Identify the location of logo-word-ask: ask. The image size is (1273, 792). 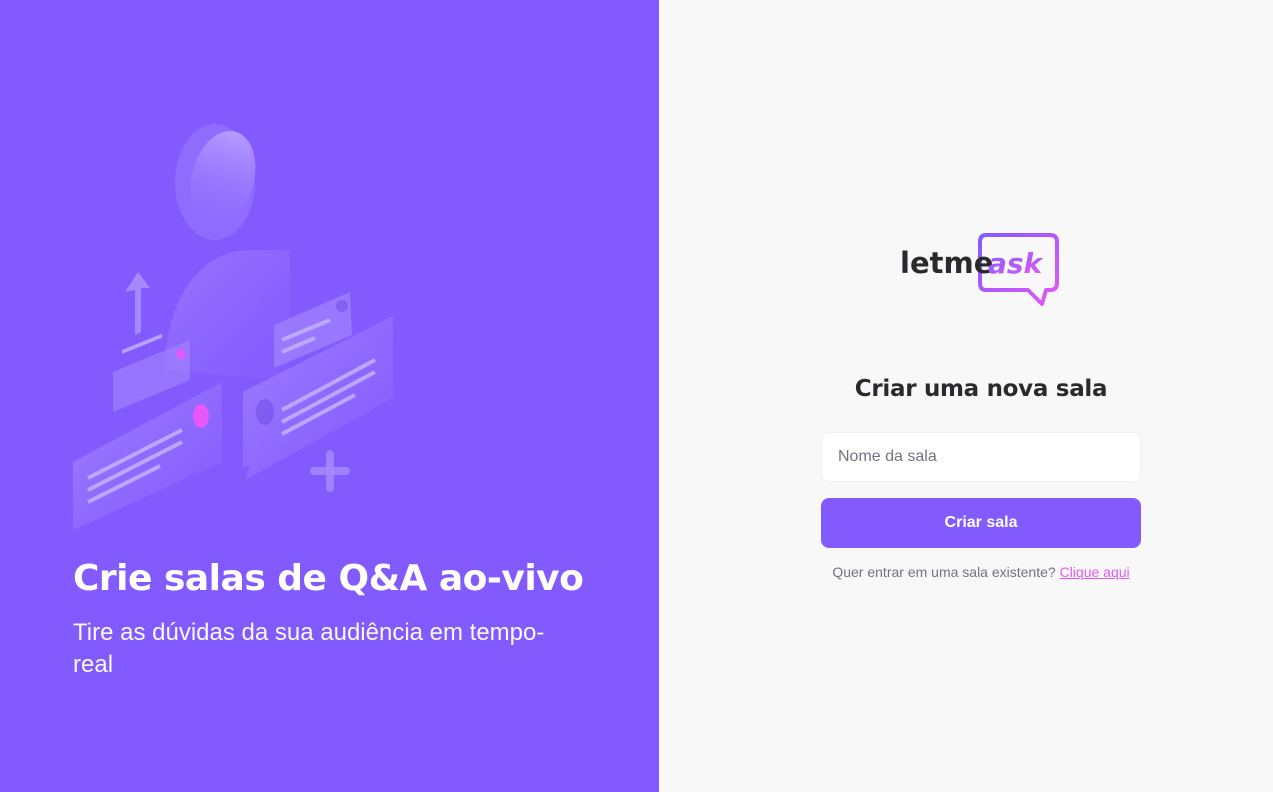
(1016, 263).